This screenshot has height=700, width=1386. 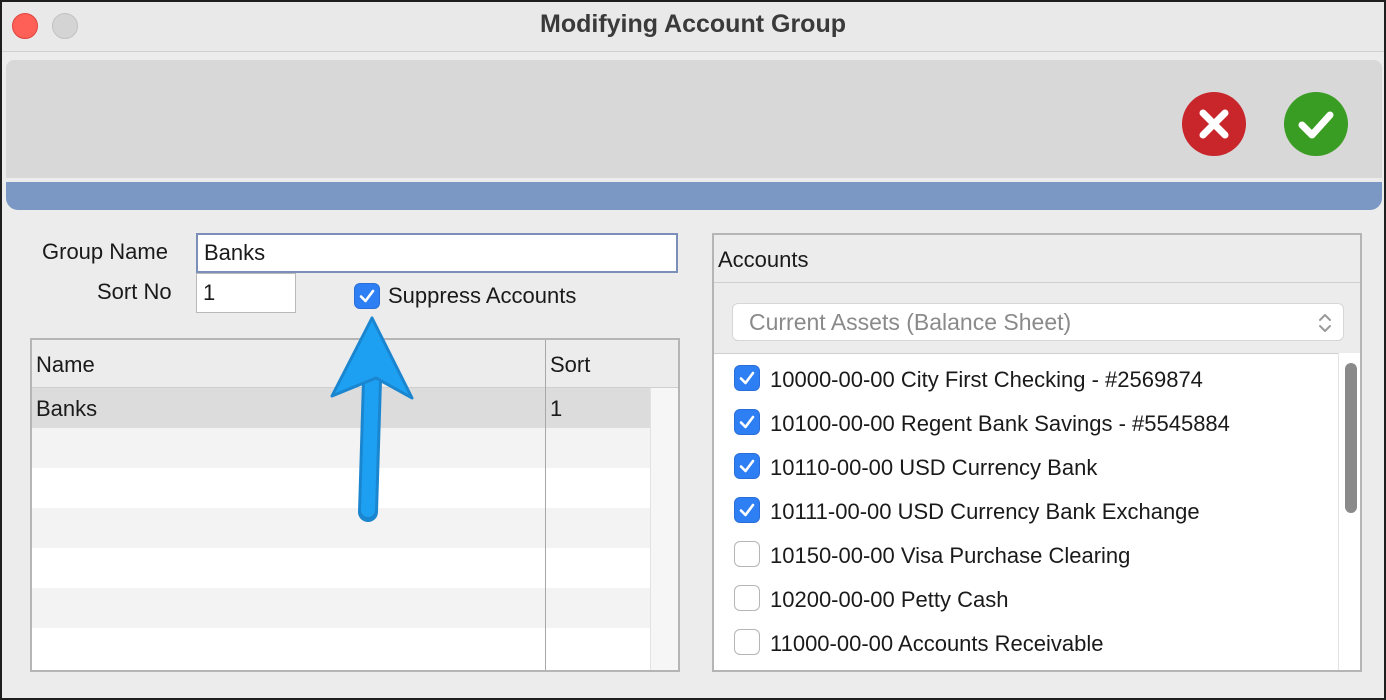 I want to click on row-name-cell: Banks, so click(x=67, y=408).